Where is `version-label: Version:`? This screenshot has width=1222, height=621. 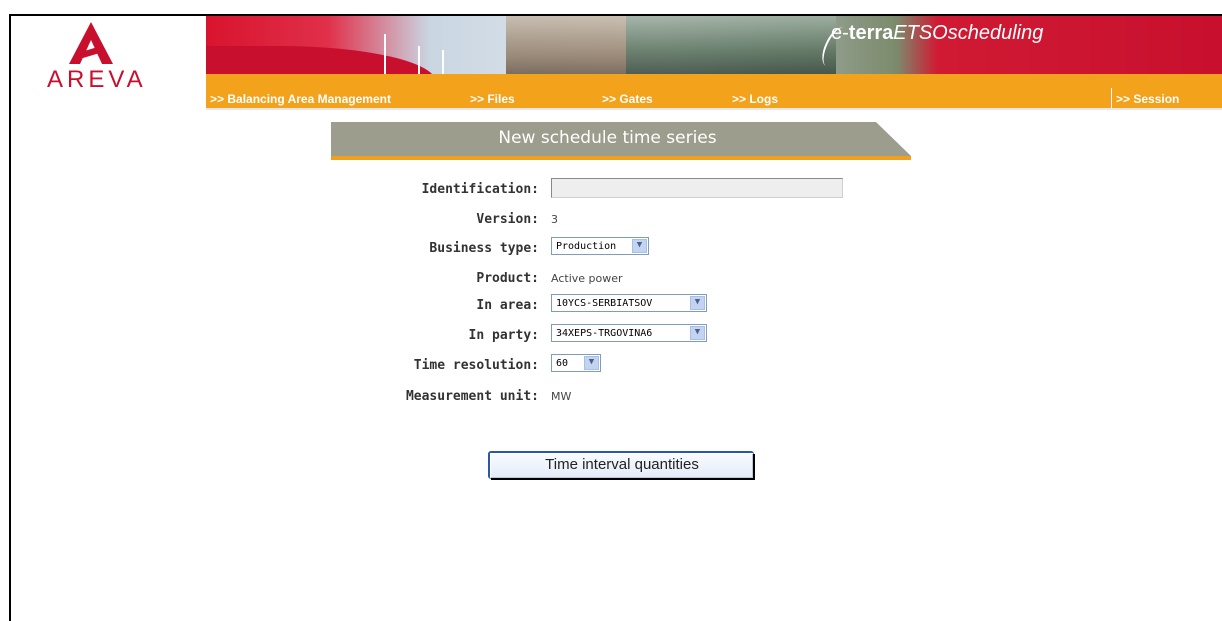
version-label: Version: is located at coordinates (507, 219).